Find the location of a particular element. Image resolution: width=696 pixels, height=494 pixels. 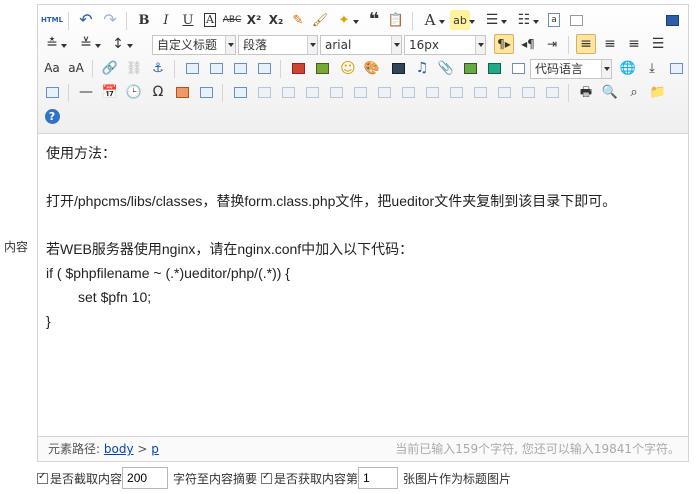

split-cells-icon is located at coordinates (480, 92).